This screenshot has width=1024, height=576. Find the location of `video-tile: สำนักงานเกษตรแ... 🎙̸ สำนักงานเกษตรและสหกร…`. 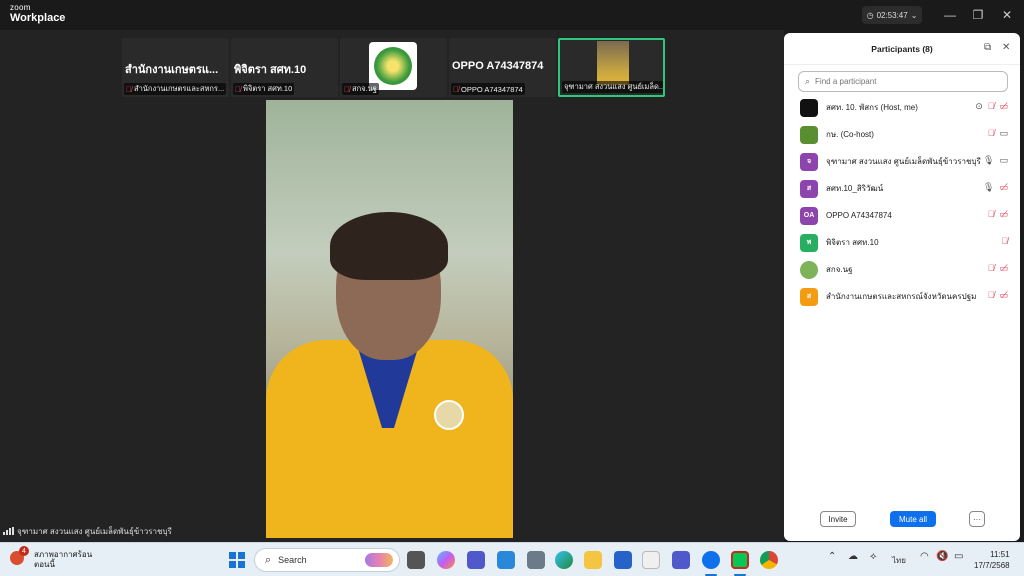

video-tile: สำนักงานเกษตรแ... 🎙̸ สำนักงานเกษตรและสหกร… is located at coordinates (175, 67).